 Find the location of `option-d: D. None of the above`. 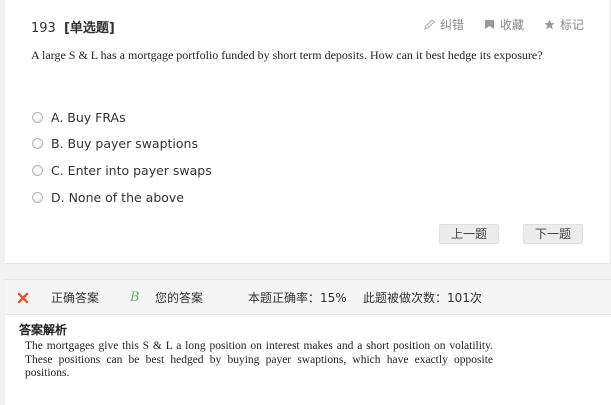

option-d: D. None of the above is located at coordinates (121, 197).